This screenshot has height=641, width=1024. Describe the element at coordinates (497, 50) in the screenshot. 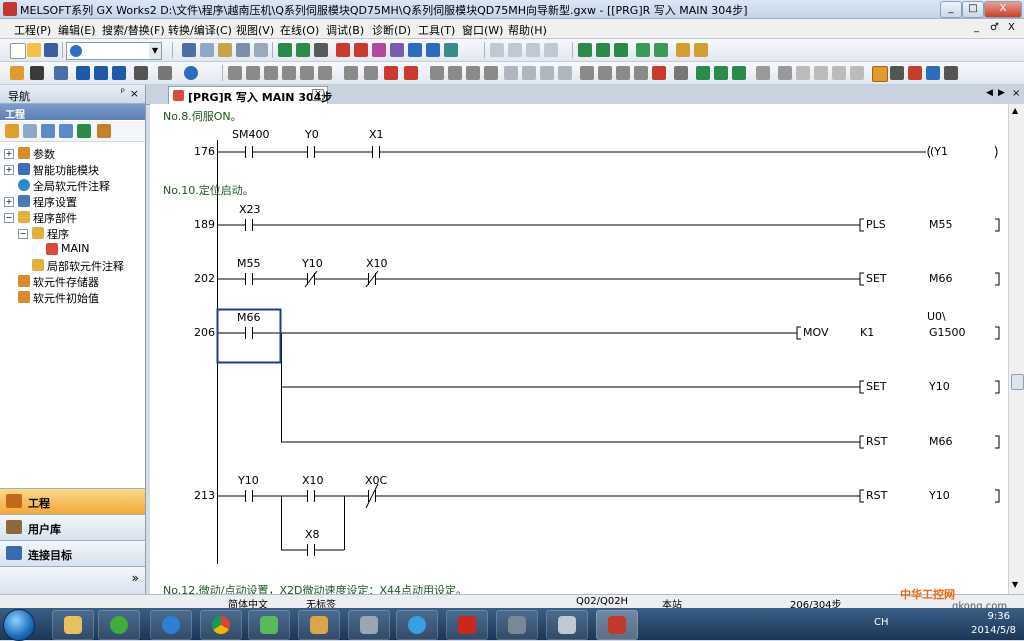

I see `device-batch-icon` at that location.